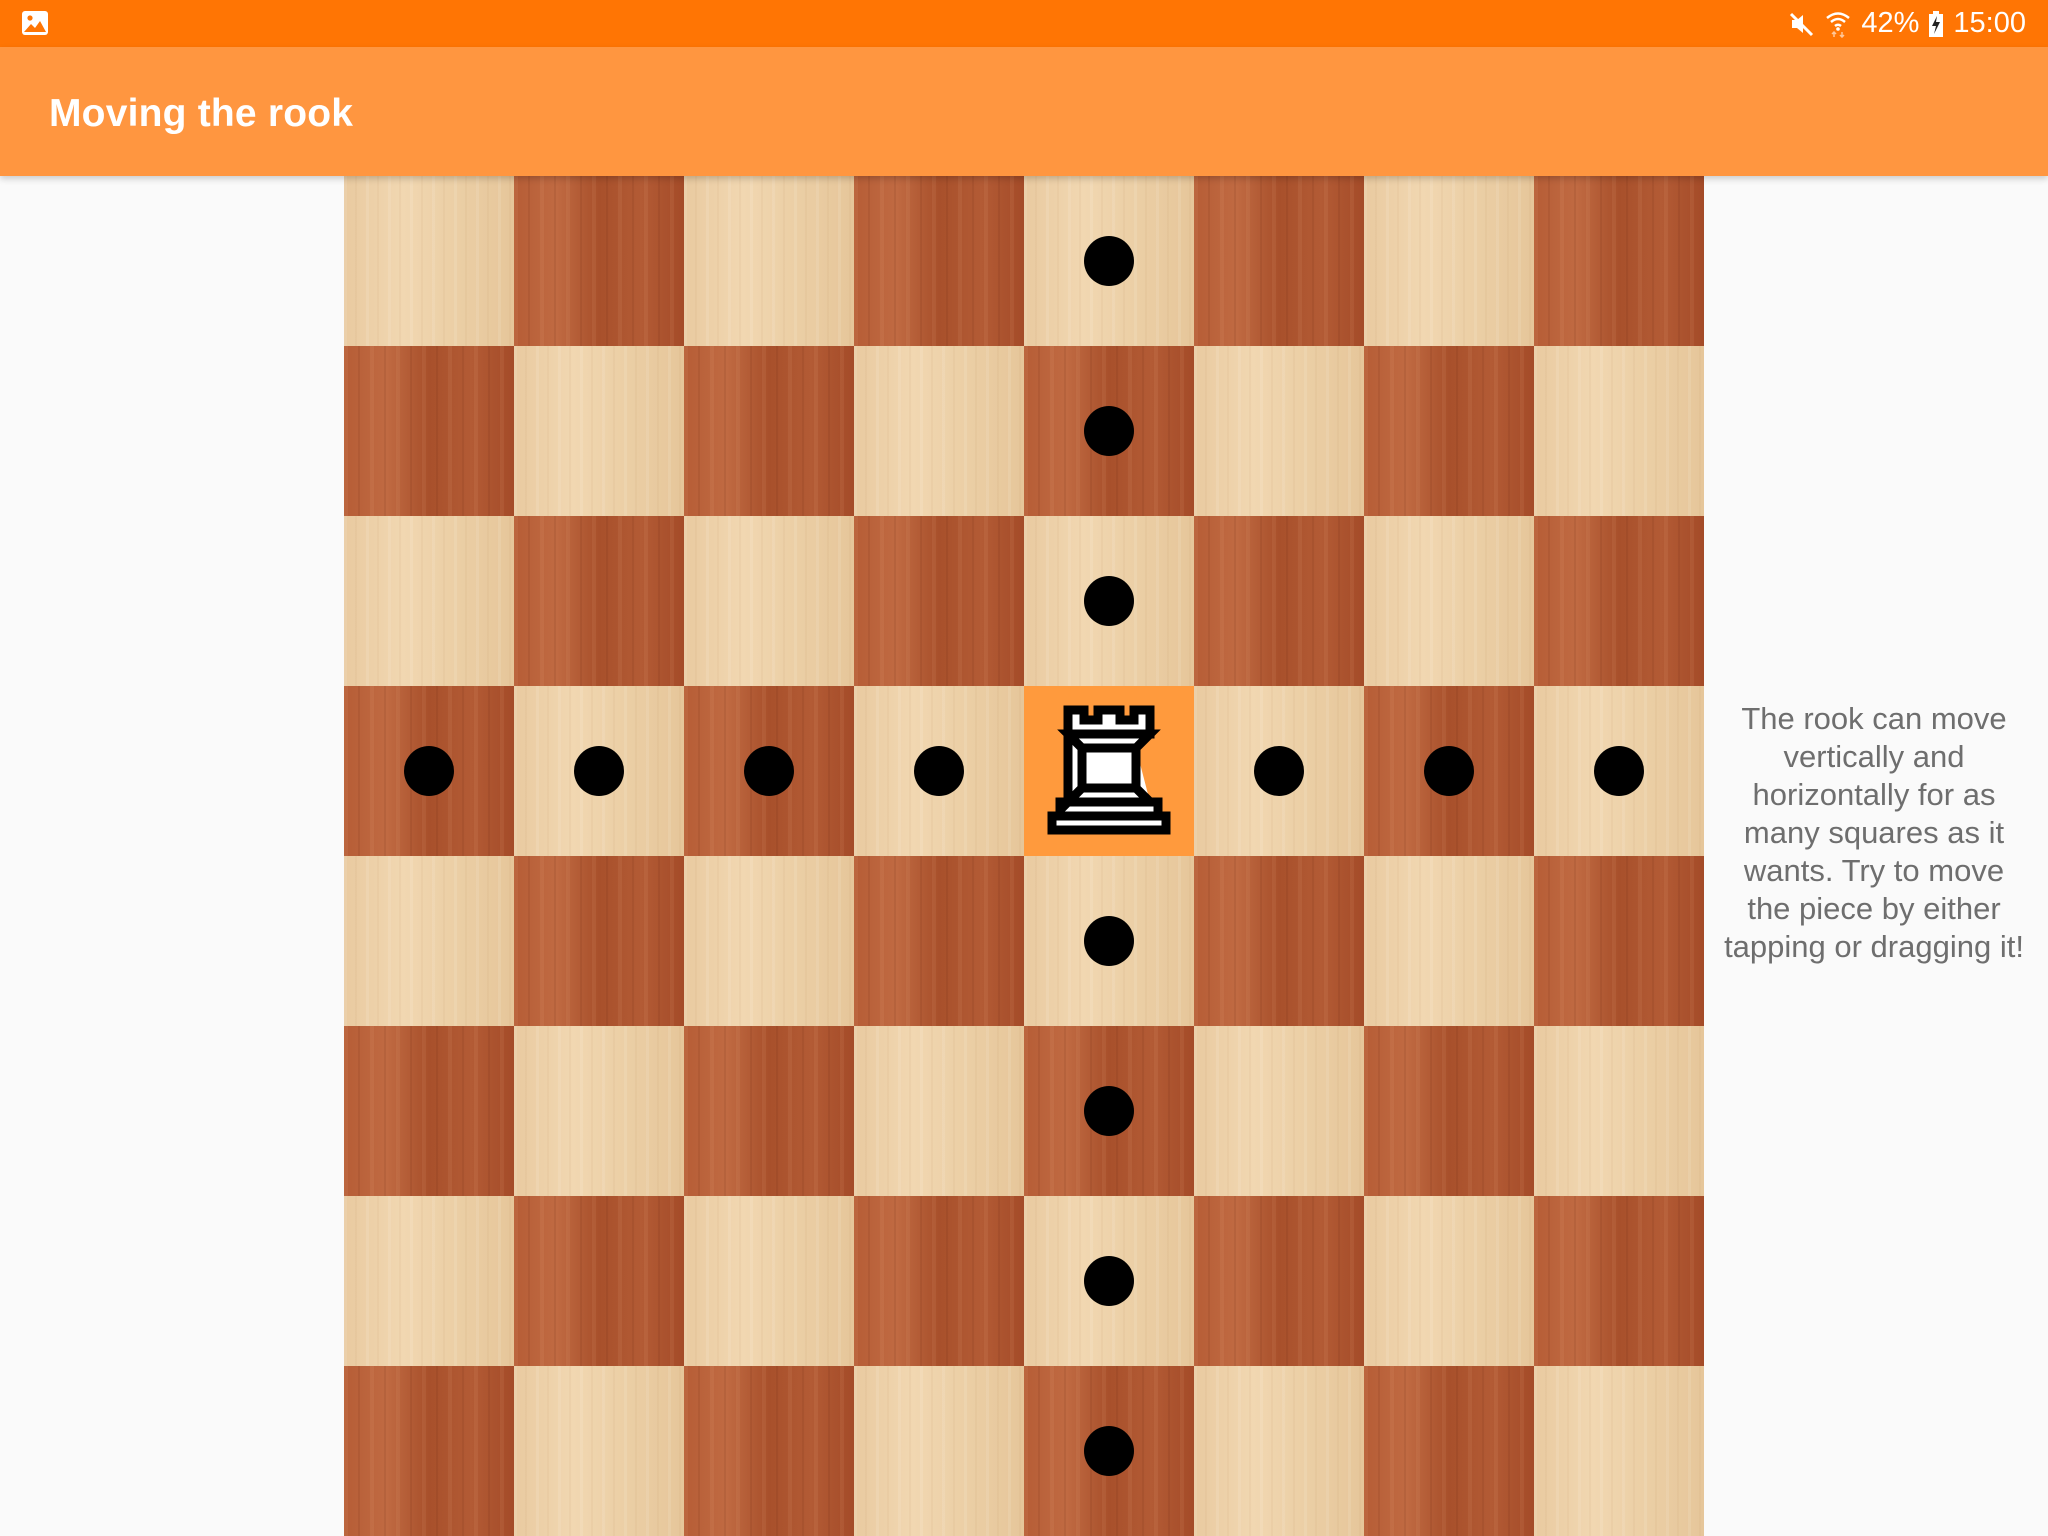  Describe the element at coordinates (599, 601) in the screenshot. I see `square-b6` at that location.